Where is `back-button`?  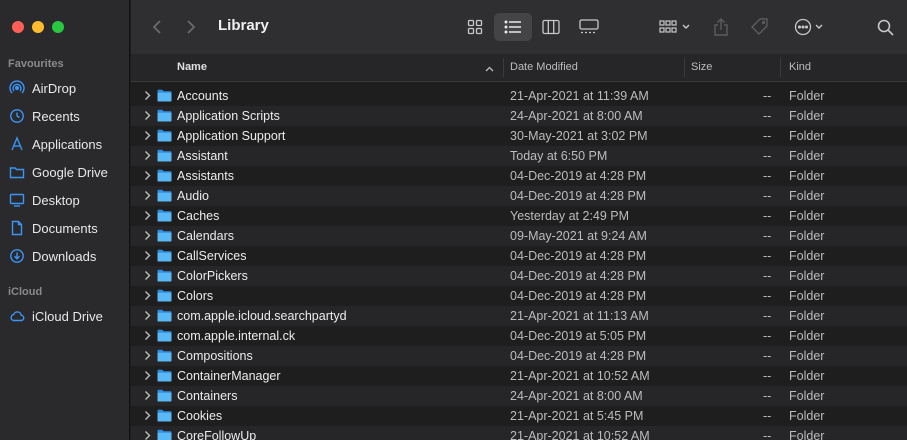
back-button is located at coordinates (157, 27).